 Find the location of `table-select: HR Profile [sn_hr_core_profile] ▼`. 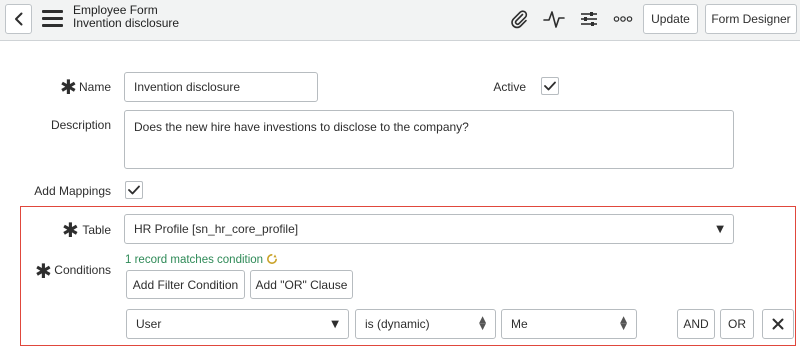

table-select: HR Profile [sn_hr_core_profile] ▼ is located at coordinates (429, 229).